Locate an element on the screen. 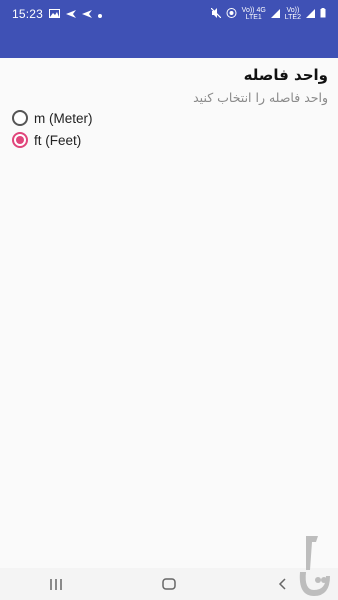 This screenshot has width=338, height=600. lte2-top: Vo)) is located at coordinates (293, 10).